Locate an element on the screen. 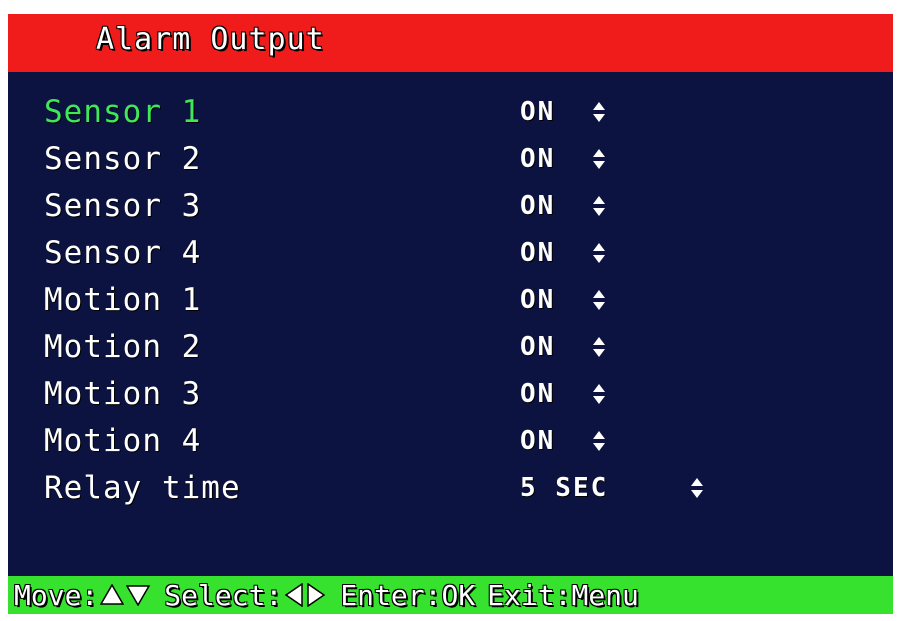 The image size is (901, 621). select-hint: Select: is located at coordinates (245, 595).